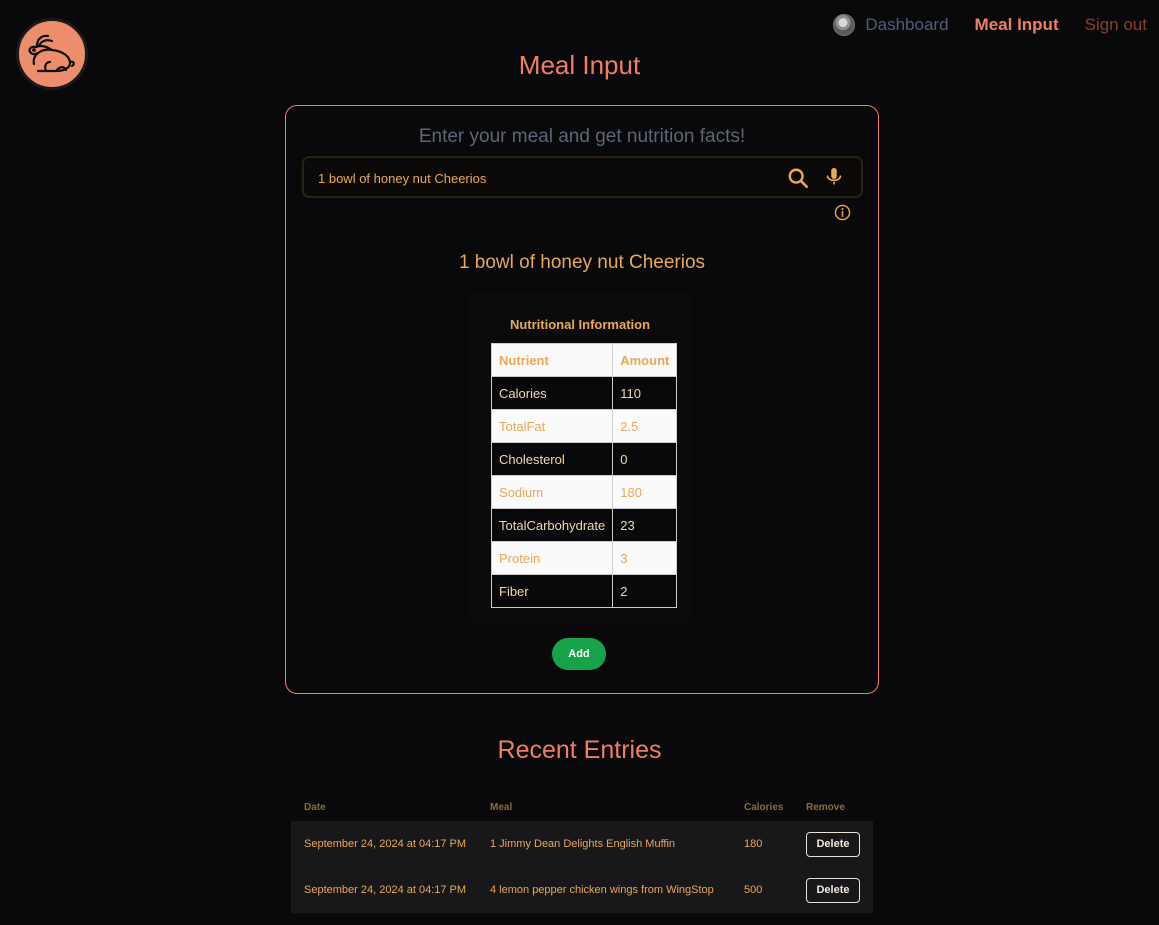 The height and width of the screenshot is (925, 1159). What do you see at coordinates (842, 212) in the screenshot?
I see `info-icon` at bounding box center [842, 212].